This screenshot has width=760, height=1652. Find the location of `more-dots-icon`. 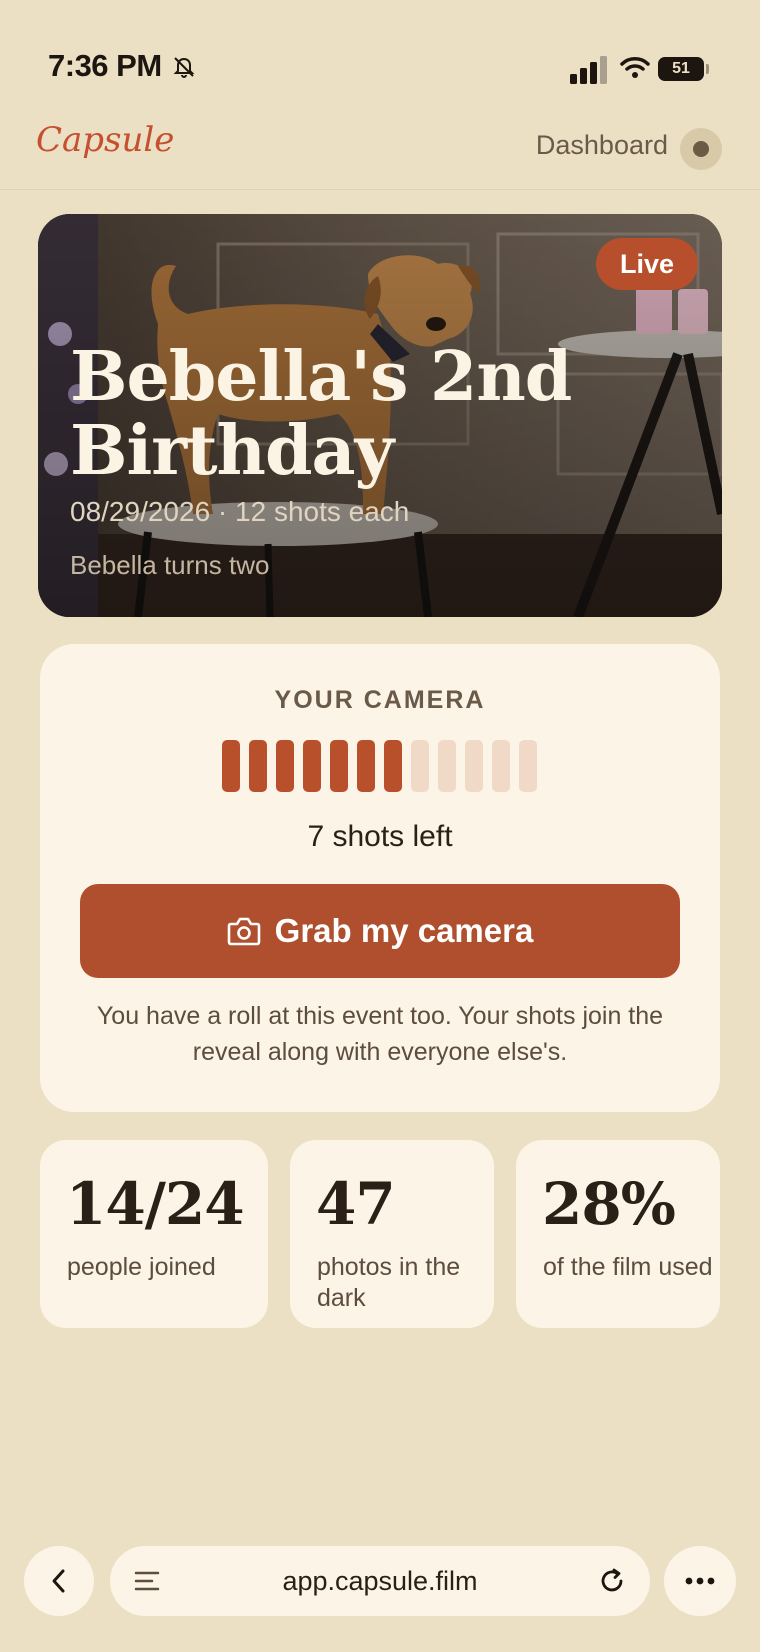

more-dots-icon is located at coordinates (700, 1581).